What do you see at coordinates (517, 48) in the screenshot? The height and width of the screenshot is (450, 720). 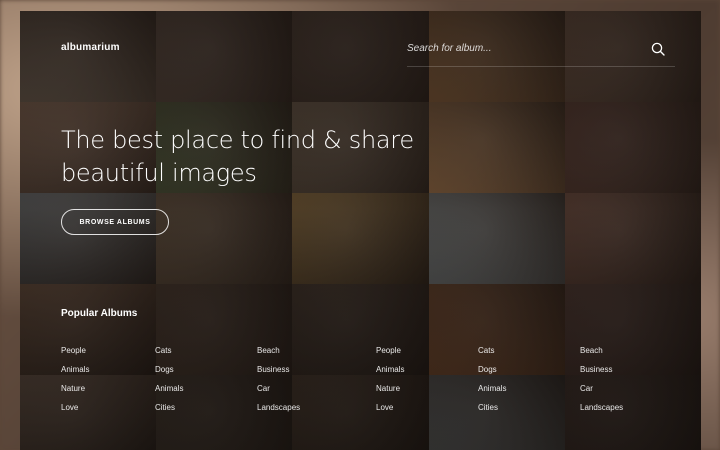 I see `search-input` at bounding box center [517, 48].